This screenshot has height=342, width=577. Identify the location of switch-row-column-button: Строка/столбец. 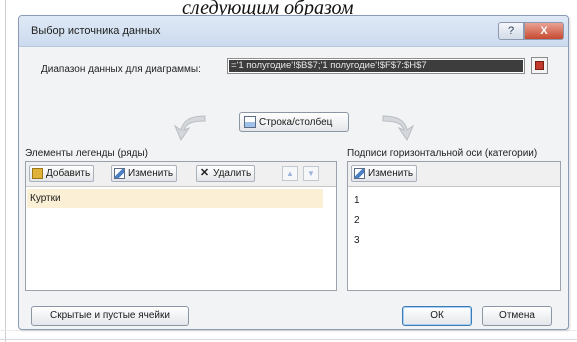
(294, 122).